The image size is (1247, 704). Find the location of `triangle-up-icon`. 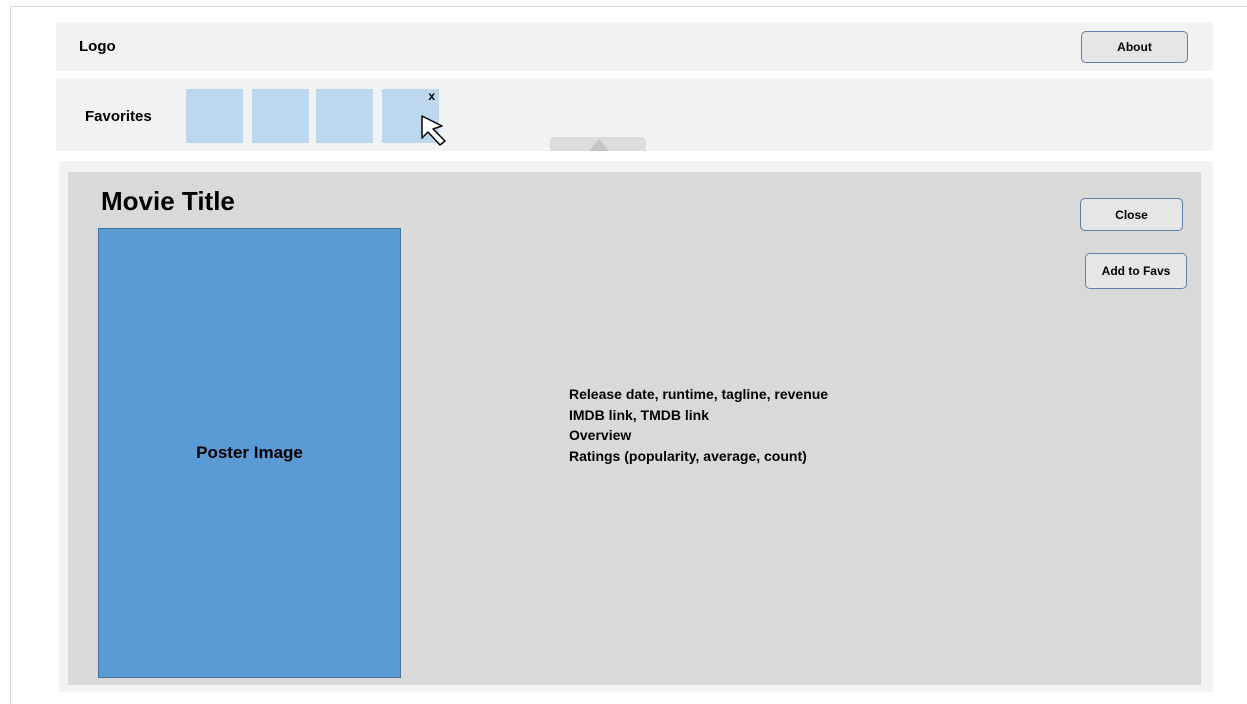

triangle-up-icon is located at coordinates (599, 145).